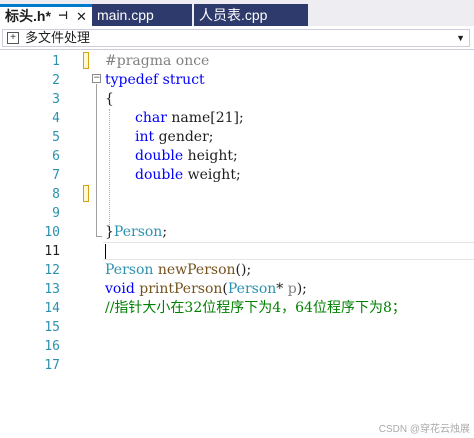 This screenshot has height=438, width=474. I want to click on line-number: 1, so click(56, 61).